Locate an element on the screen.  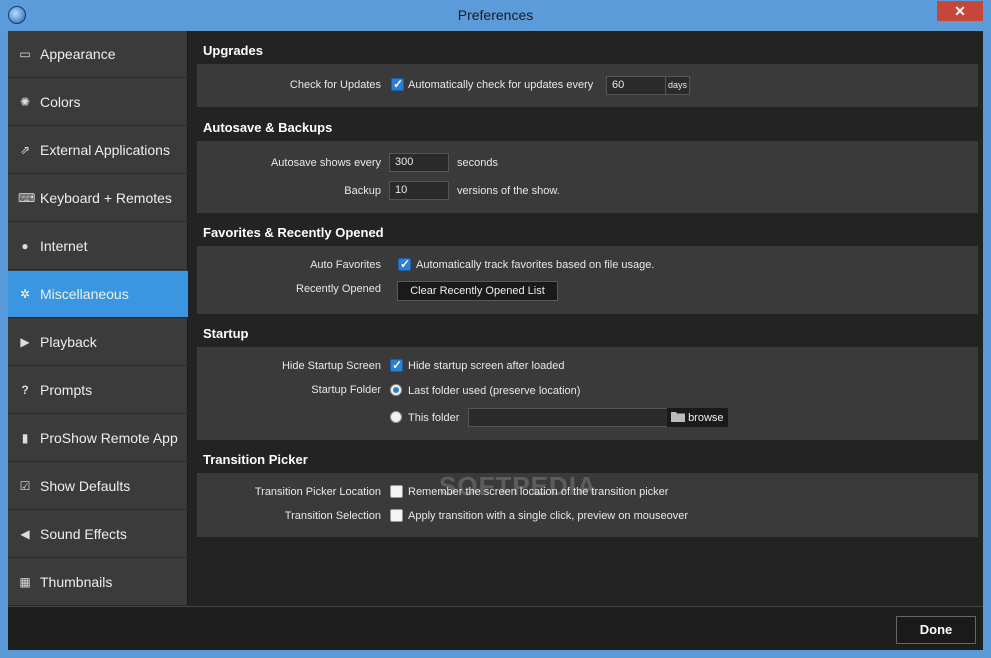
external-app-icon: ⇗ is located at coordinates (25, 150).